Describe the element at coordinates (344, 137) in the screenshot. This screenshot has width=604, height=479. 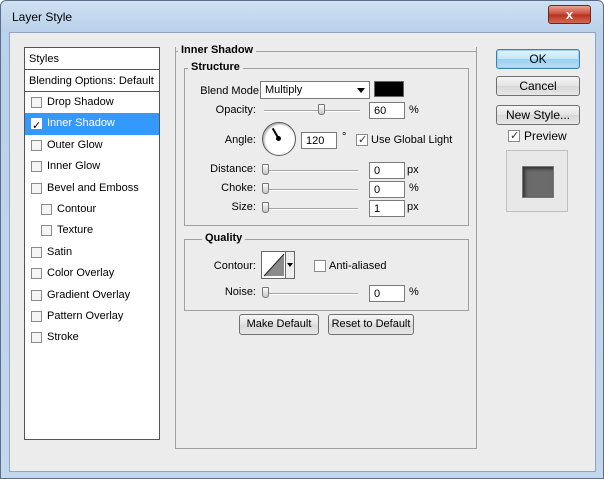
I see `angle-unit: °` at that location.